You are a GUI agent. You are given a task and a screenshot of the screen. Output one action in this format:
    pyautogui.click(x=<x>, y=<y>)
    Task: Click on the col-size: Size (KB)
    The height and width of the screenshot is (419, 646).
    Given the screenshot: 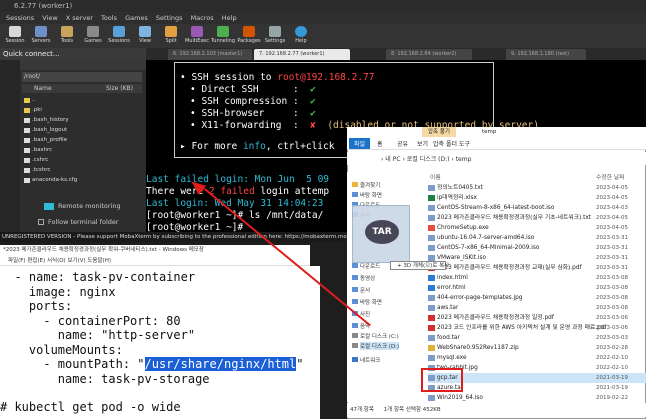 What is the action you would take?
    pyautogui.click(x=119, y=88)
    